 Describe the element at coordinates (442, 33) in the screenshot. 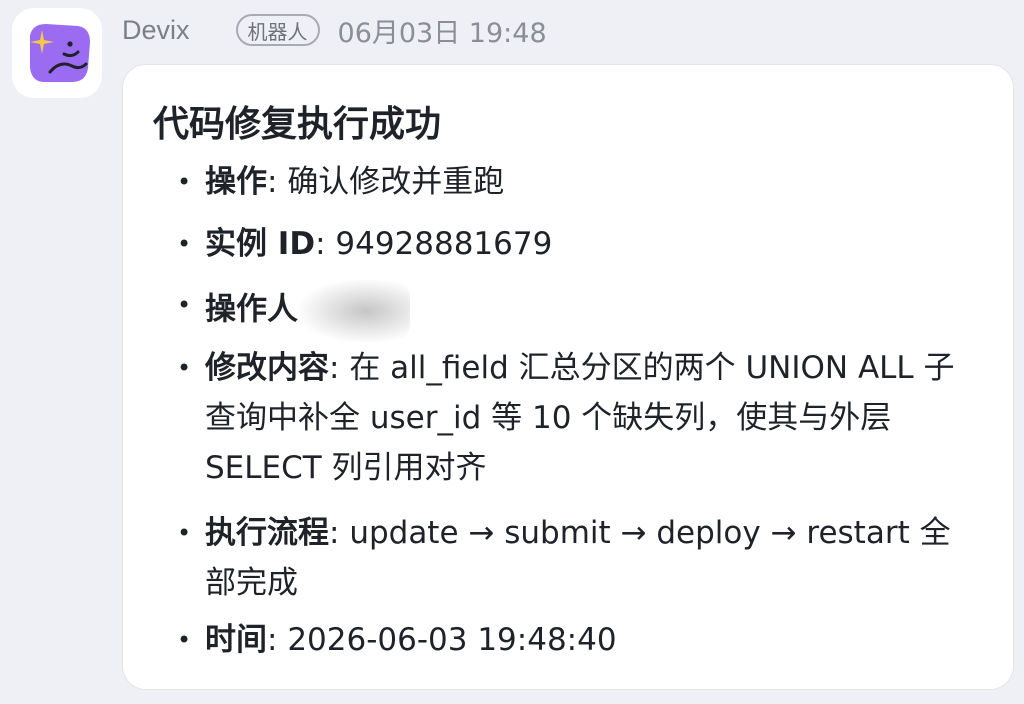

I see `message-timestamp: 06月03日 19:48` at that location.